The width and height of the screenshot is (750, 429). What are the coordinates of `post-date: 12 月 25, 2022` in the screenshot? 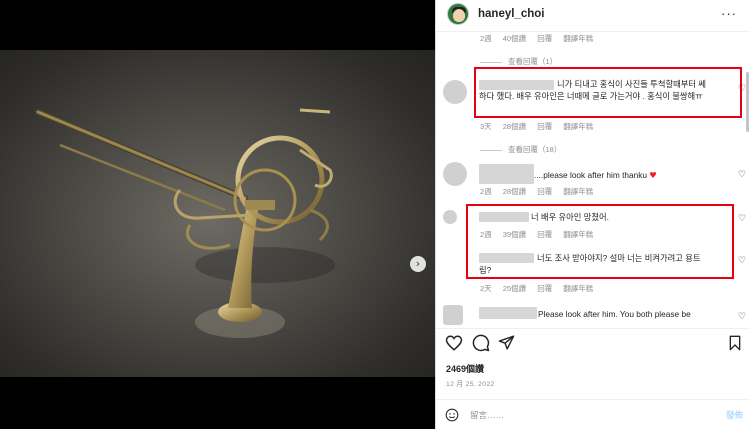 It's located at (470, 384).